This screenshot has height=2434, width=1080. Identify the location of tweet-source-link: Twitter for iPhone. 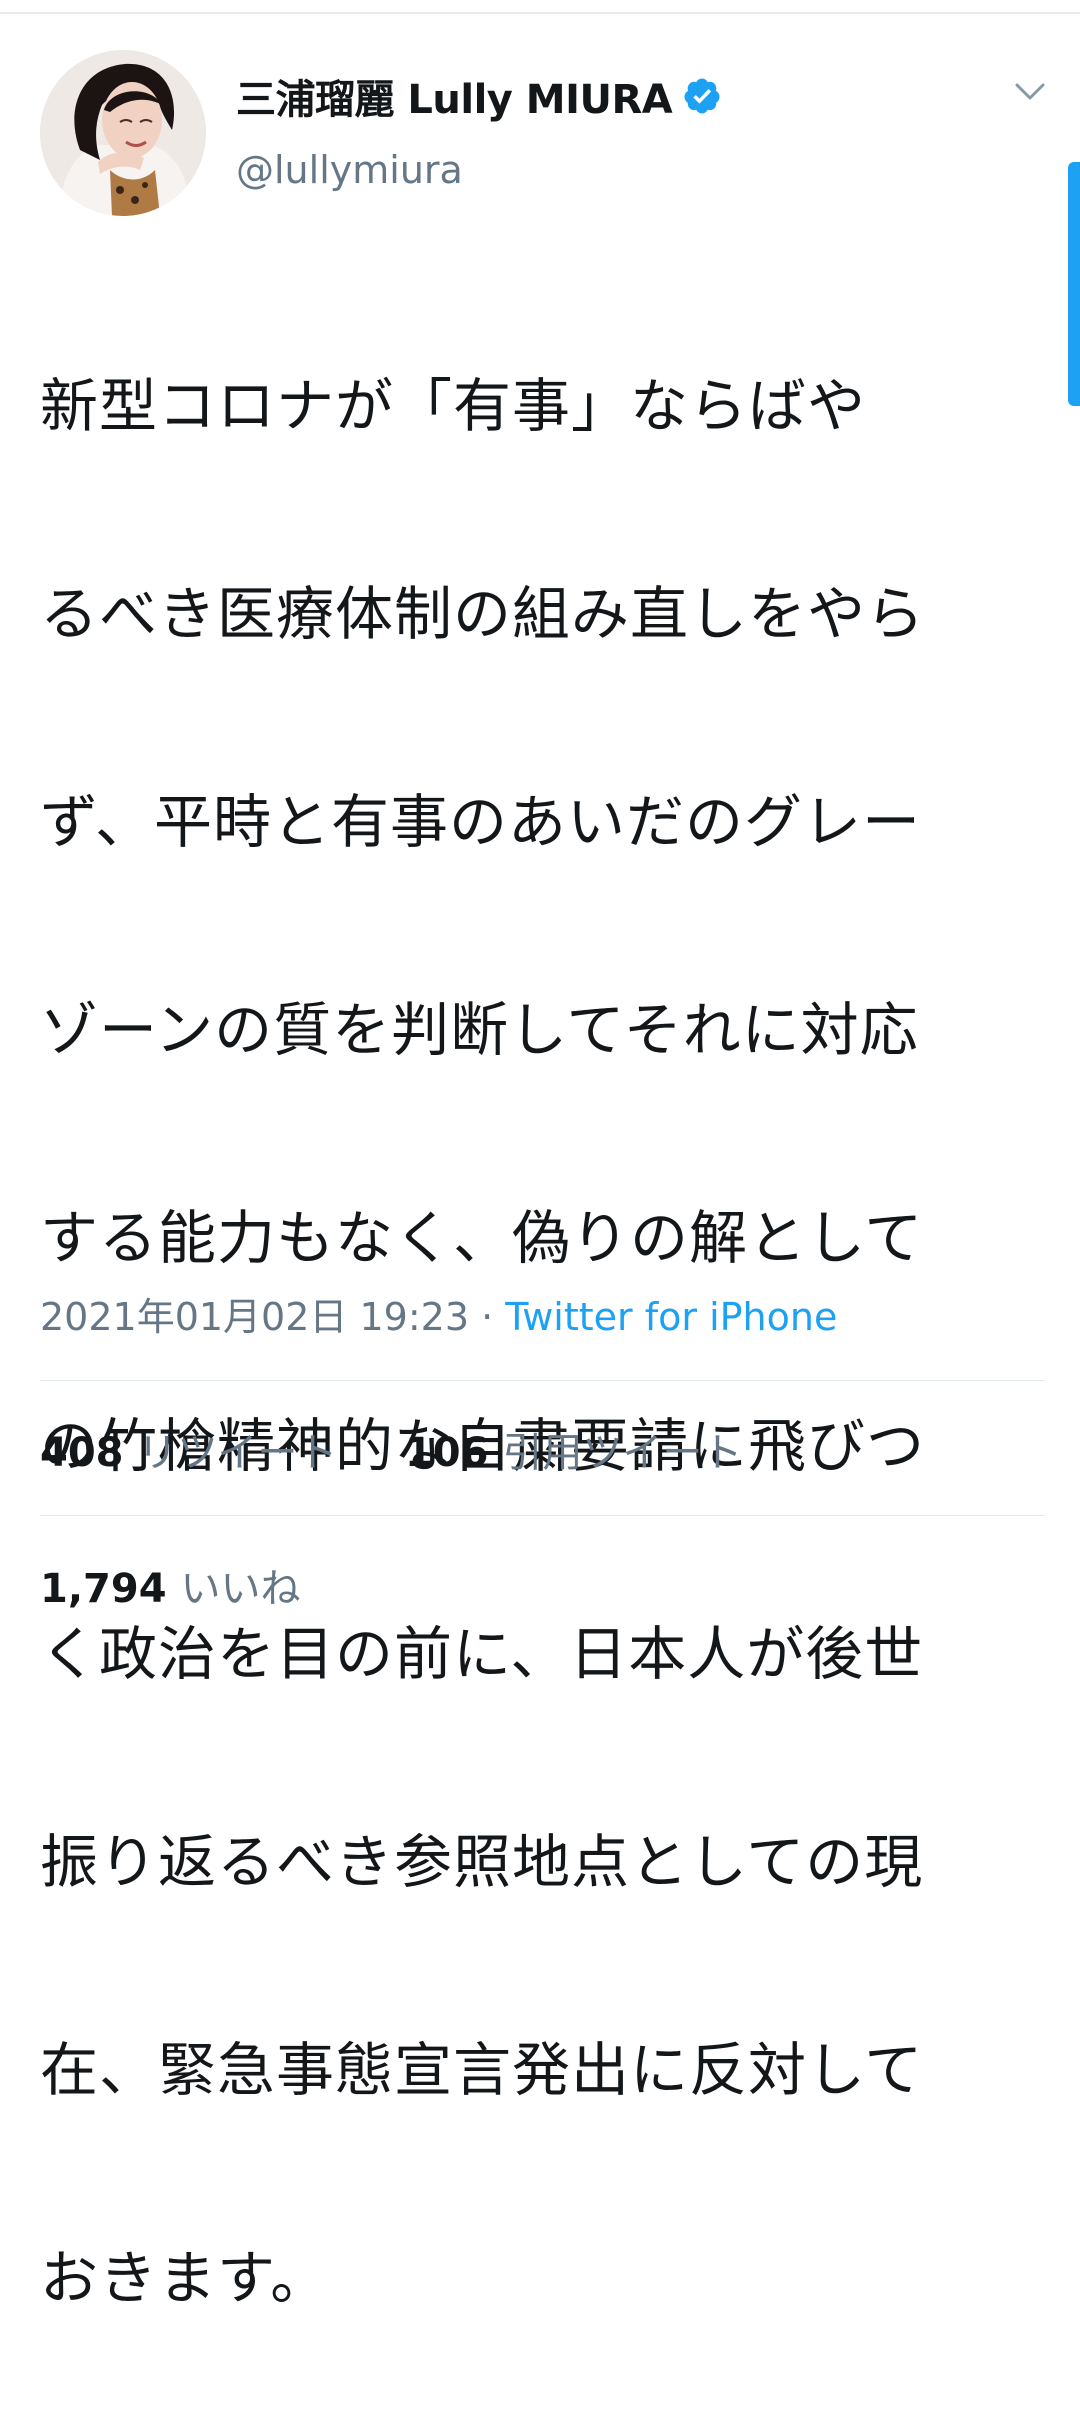
(671, 1317).